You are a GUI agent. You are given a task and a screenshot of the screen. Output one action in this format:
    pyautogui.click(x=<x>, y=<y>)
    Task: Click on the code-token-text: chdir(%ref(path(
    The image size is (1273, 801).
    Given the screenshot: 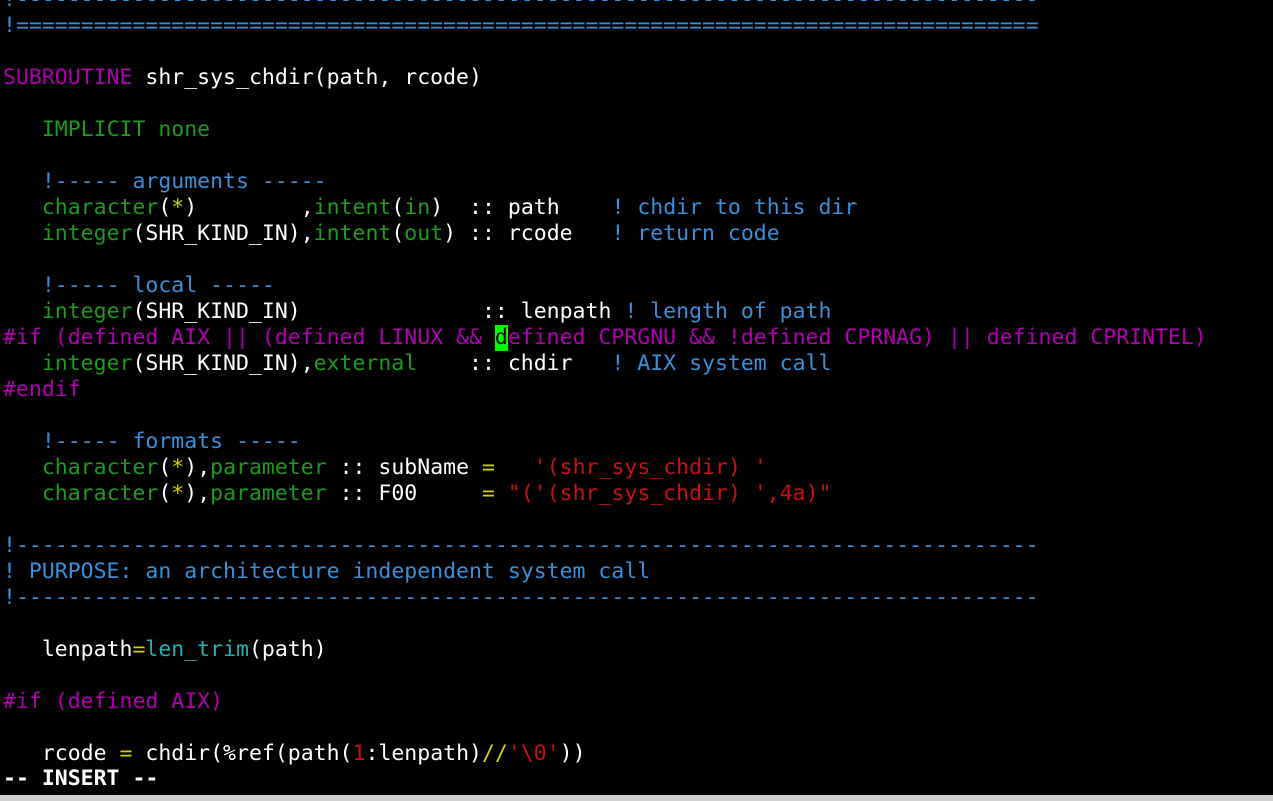 What is the action you would take?
    pyautogui.click(x=242, y=753)
    